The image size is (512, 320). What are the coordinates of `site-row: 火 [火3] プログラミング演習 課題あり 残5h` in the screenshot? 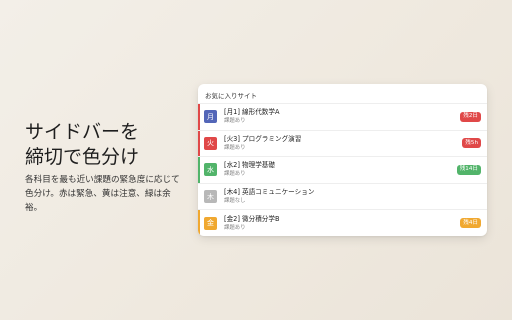 It's located at (342, 143).